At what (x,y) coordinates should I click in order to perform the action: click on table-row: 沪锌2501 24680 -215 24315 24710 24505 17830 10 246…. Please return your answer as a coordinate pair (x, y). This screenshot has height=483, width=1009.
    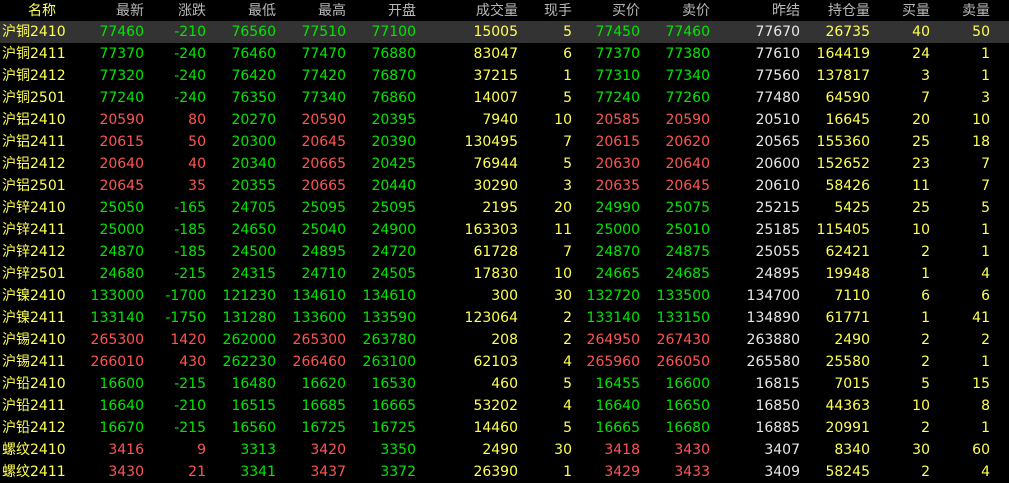
    Looking at the image, I should click on (504, 274).